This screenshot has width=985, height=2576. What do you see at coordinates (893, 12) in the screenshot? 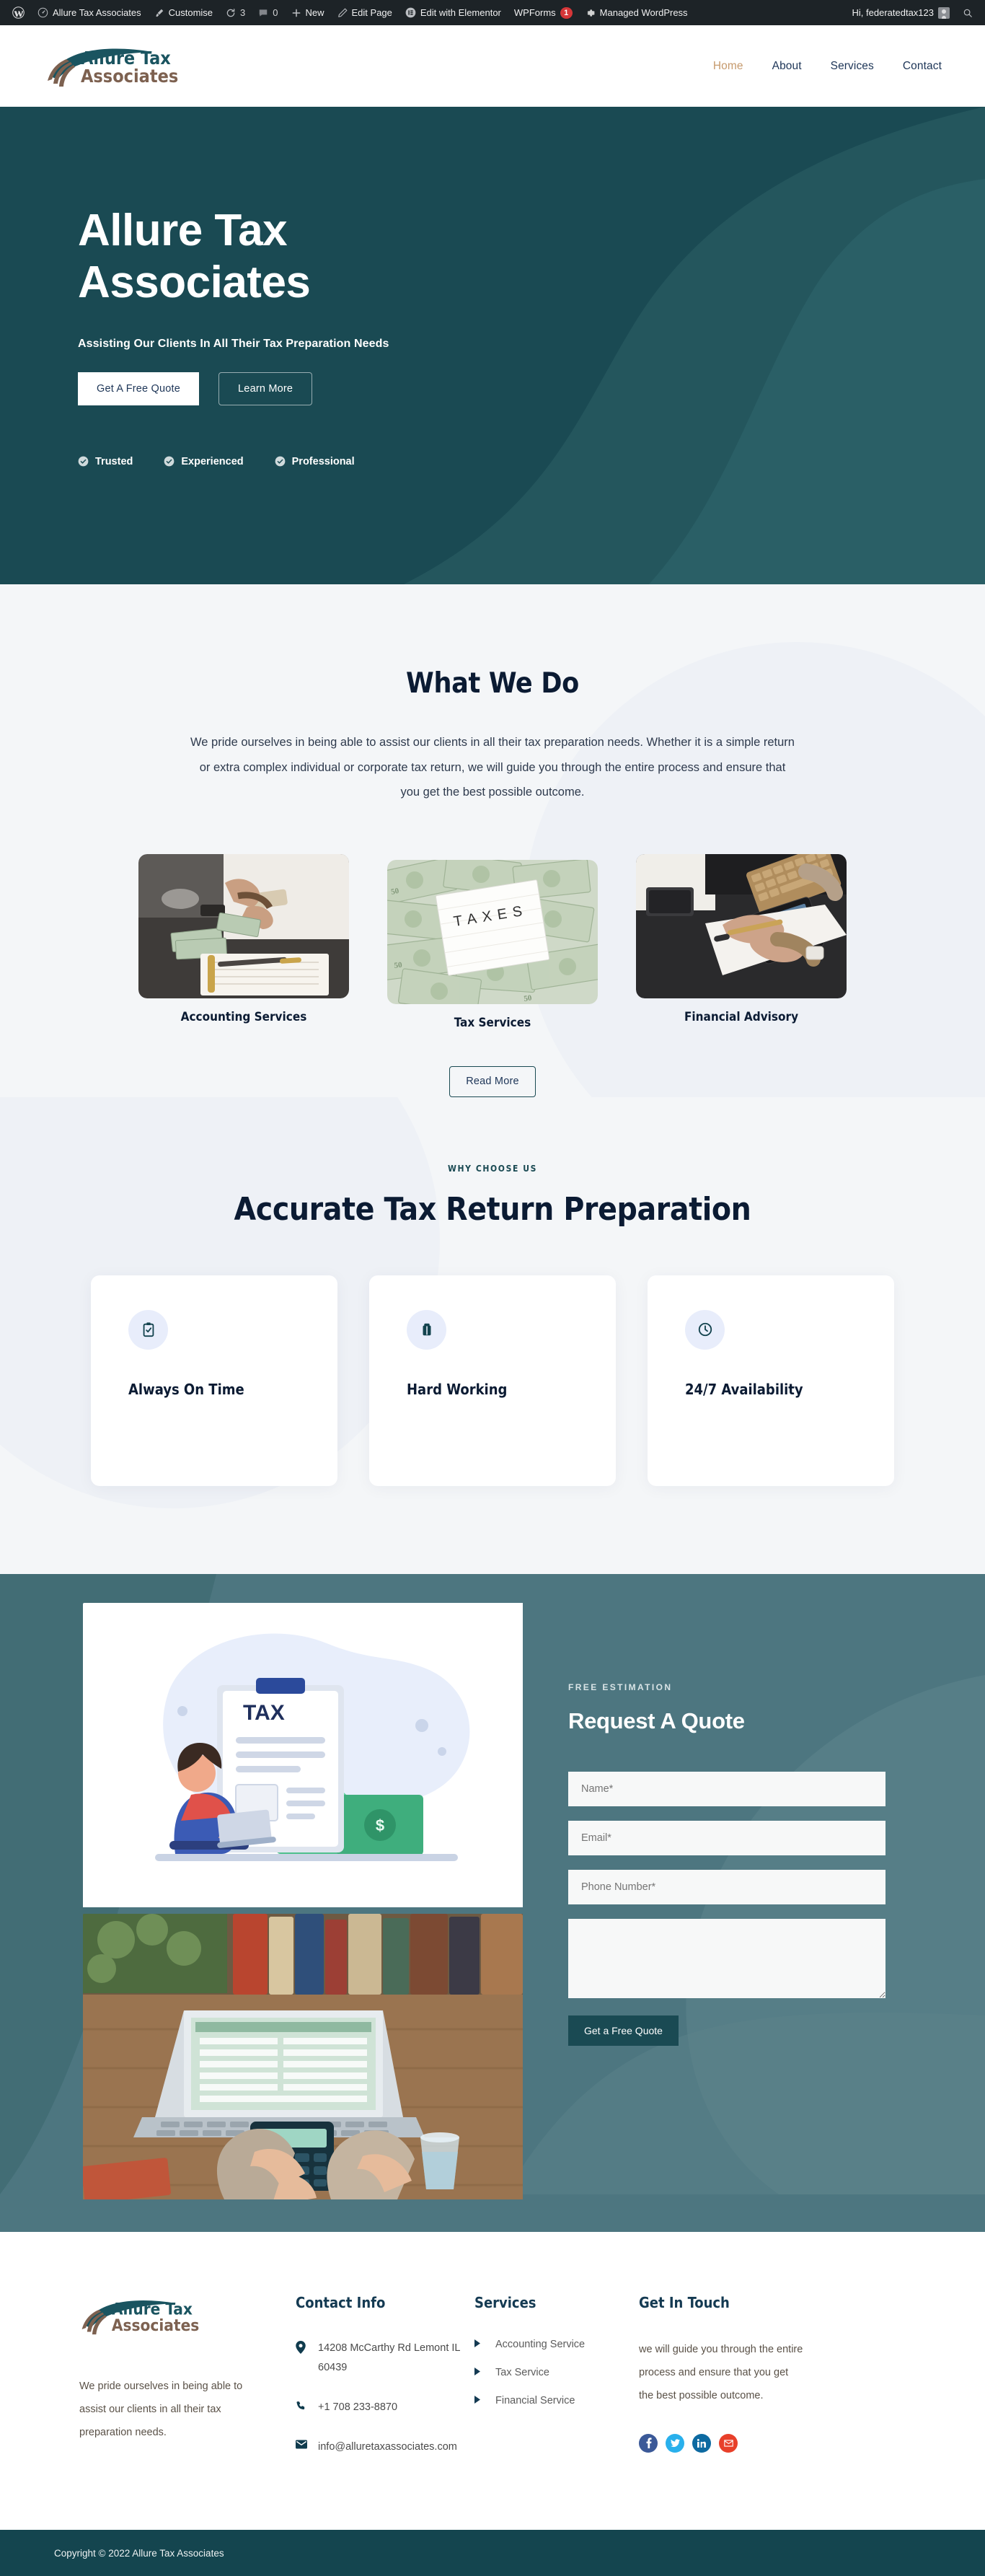
I see `adminbar-greeting: Hi, federatedtax123` at bounding box center [893, 12].